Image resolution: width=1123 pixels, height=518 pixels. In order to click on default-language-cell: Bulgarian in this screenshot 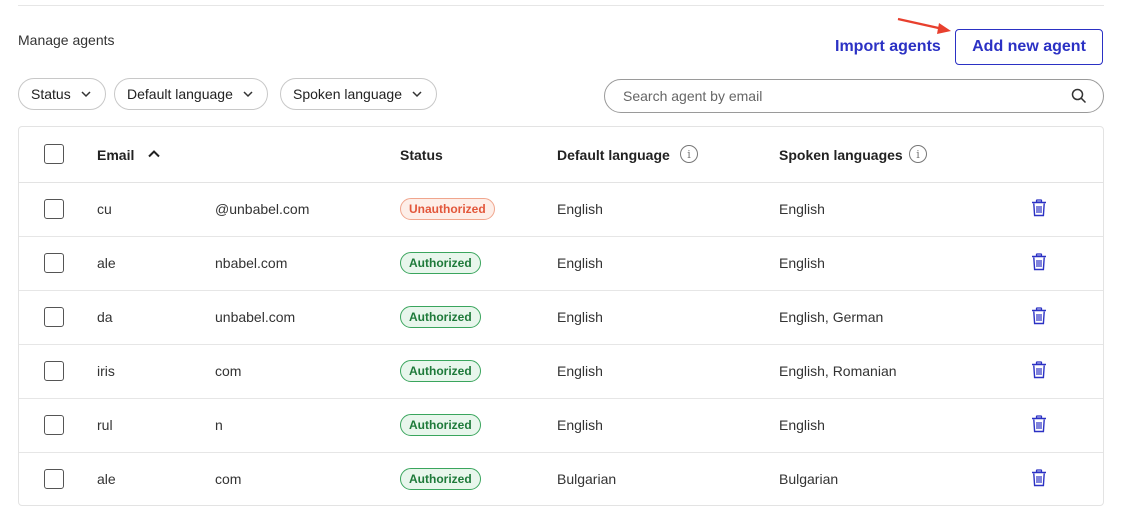, I will do `click(587, 479)`.